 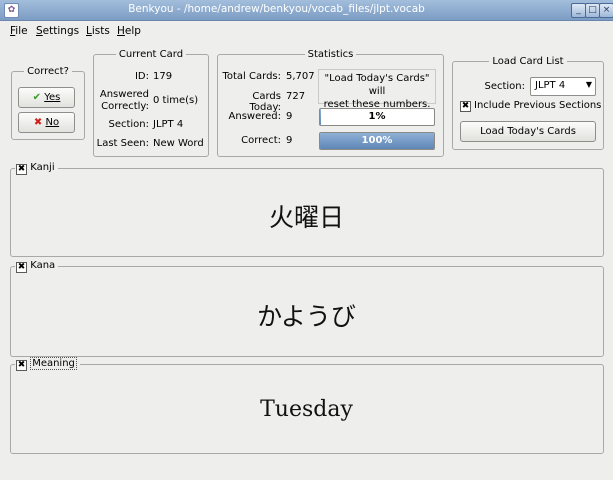 I want to click on answered-progress-text: 1%, so click(x=377, y=116).